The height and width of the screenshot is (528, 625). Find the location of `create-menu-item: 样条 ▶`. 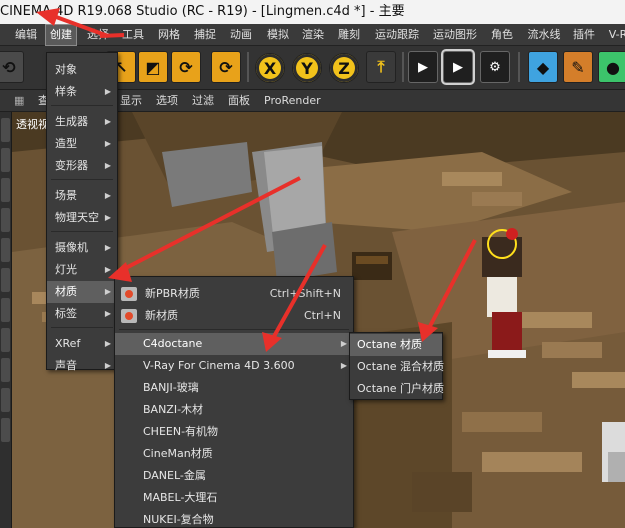

create-menu-item: 样条 ▶ is located at coordinates (82, 92).